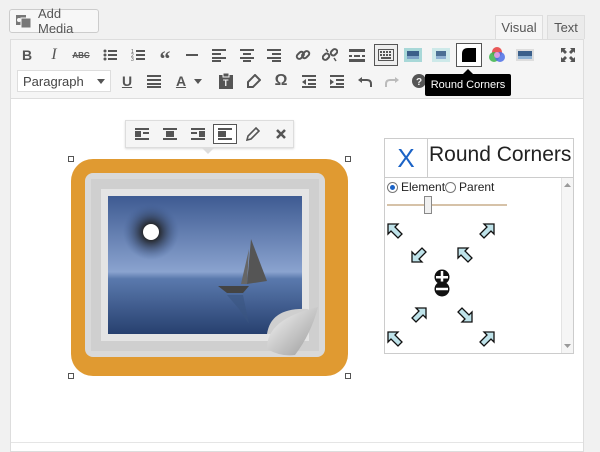 The width and height of the screenshot is (600, 452). I want to click on resize-handle-bottom-left, so click(71, 376).